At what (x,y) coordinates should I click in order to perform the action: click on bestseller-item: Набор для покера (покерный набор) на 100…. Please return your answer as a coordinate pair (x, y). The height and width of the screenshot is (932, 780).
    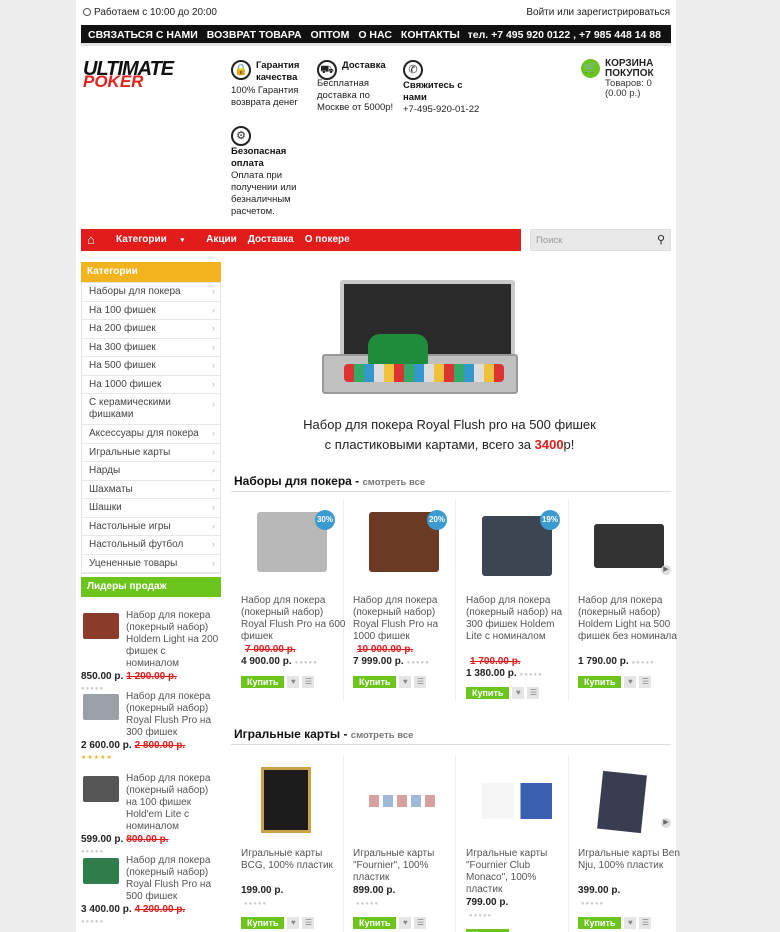
    Looking at the image, I should click on (151, 815).